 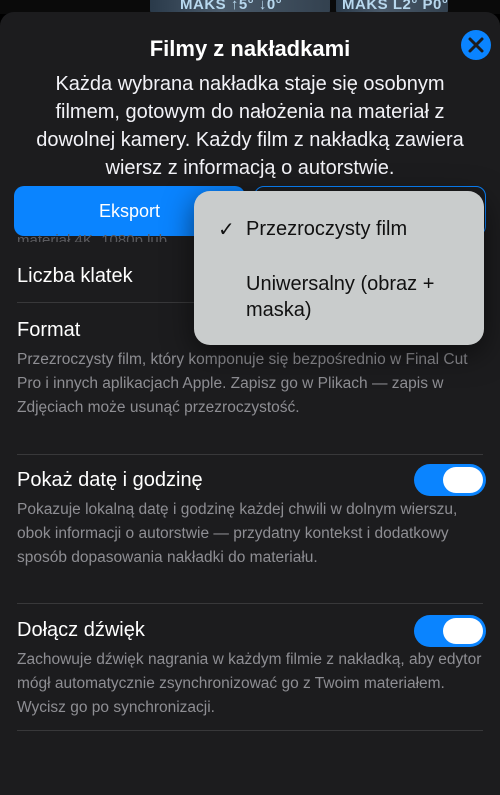 I want to click on menu-item-universal: Uniwersalny (obraz + maska), so click(x=346, y=297).